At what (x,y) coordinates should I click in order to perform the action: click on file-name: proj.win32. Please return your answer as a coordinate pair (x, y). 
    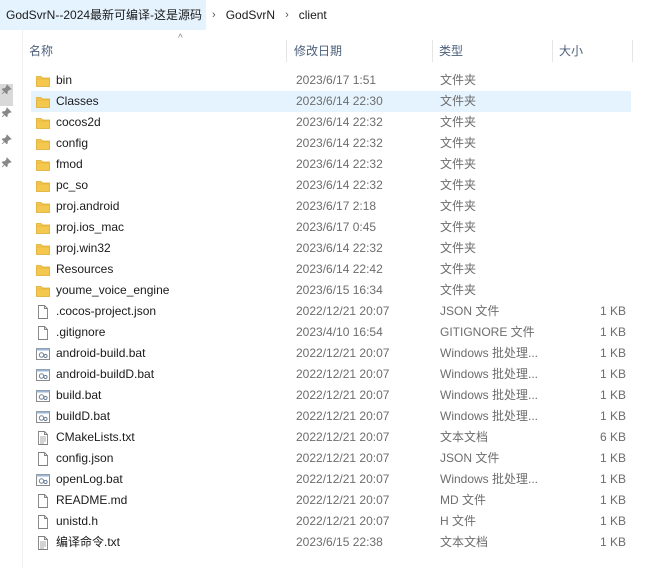
    Looking at the image, I should click on (83, 248).